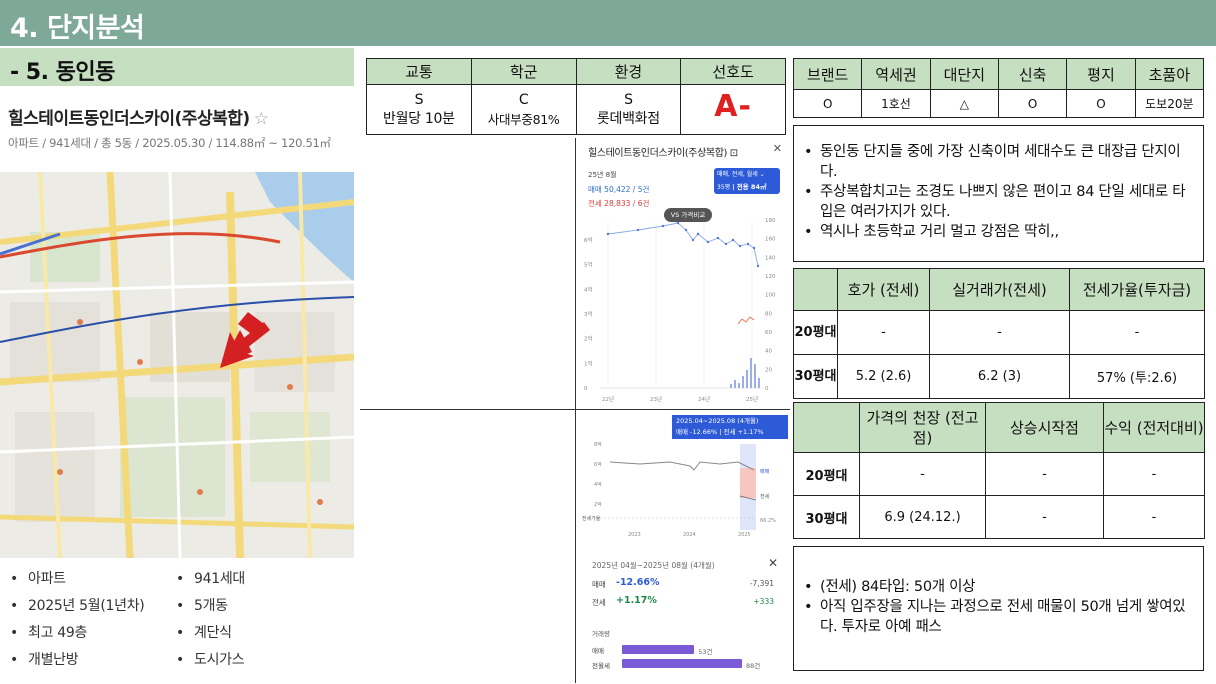  Describe the element at coordinates (601, 666) in the screenshot. I see `volume-jeonse-label: 전월세` at that location.